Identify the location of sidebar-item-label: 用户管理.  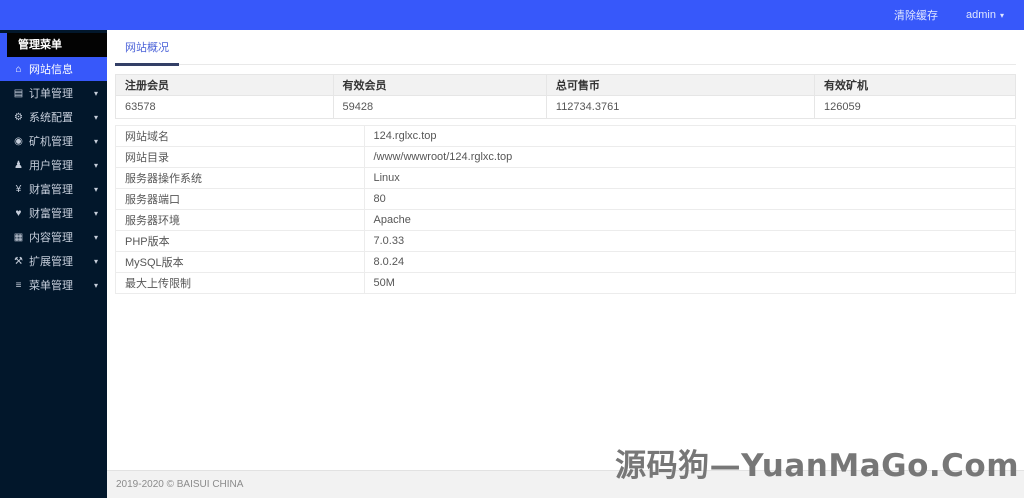
(51, 166).